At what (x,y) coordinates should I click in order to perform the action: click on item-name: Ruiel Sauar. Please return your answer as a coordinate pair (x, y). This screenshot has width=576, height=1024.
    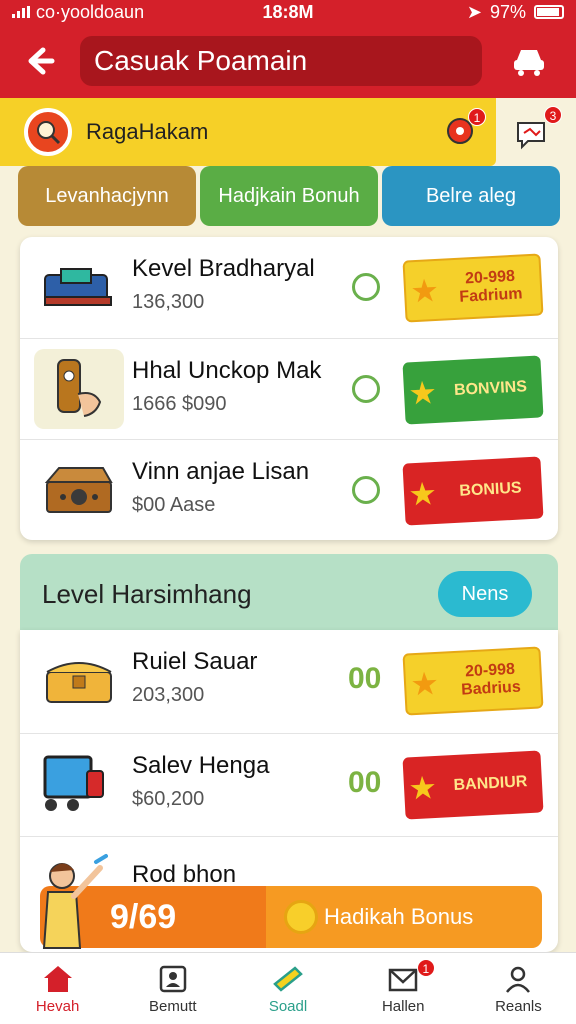
    Looking at the image, I should click on (195, 661).